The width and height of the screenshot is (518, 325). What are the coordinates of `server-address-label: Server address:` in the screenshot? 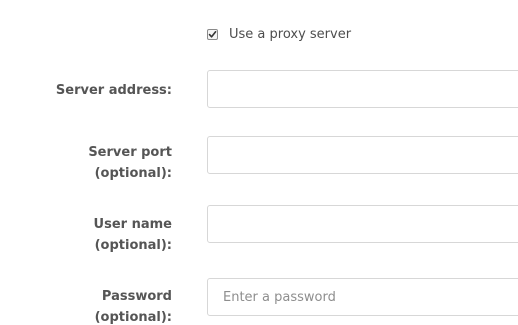 It's located at (114, 90).